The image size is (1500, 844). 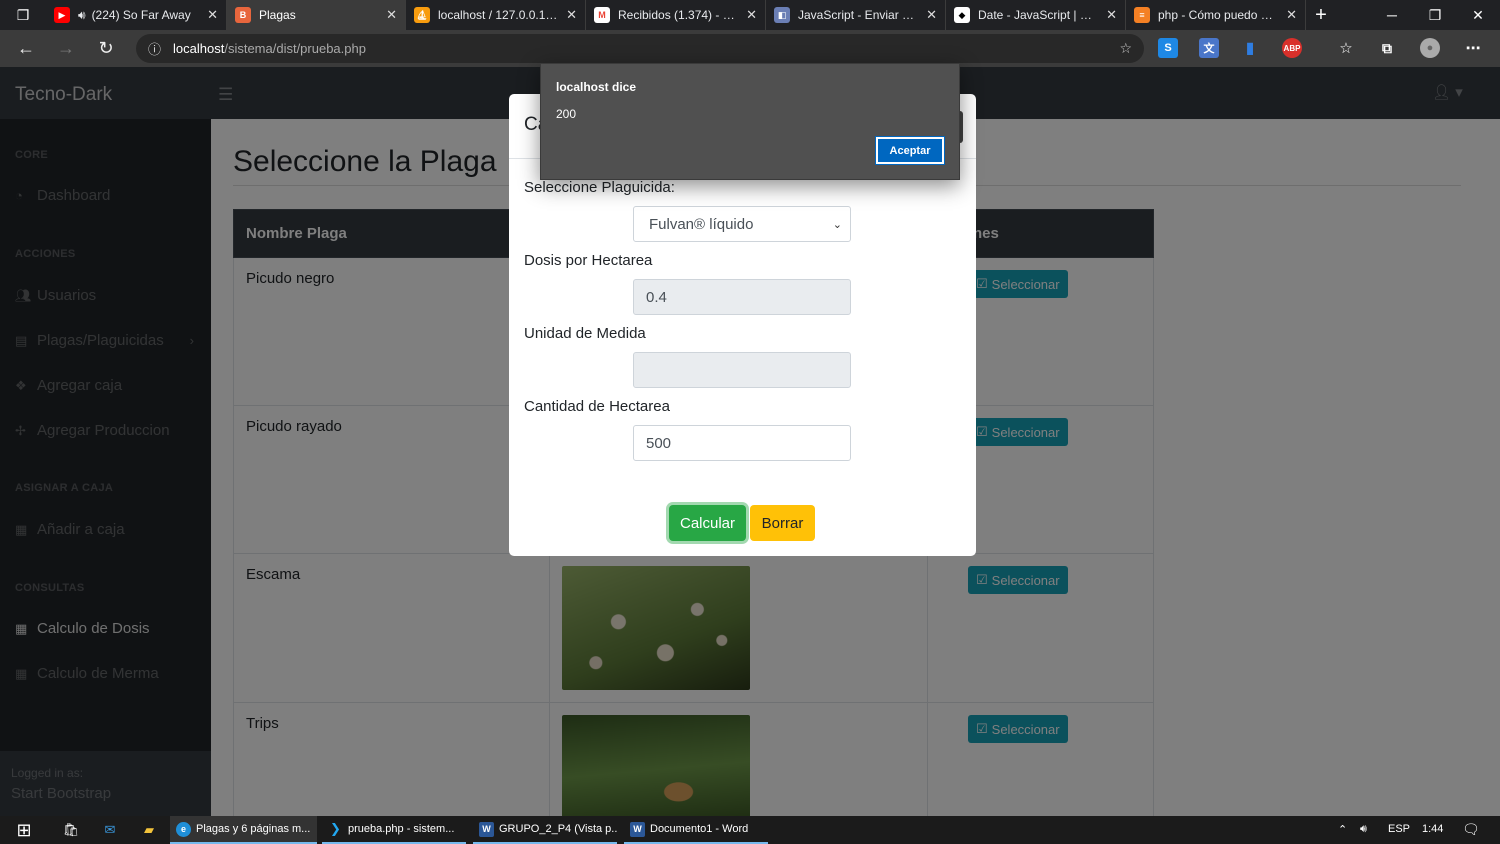 I want to click on restore-icon: ❐, so click(x=1435, y=15).